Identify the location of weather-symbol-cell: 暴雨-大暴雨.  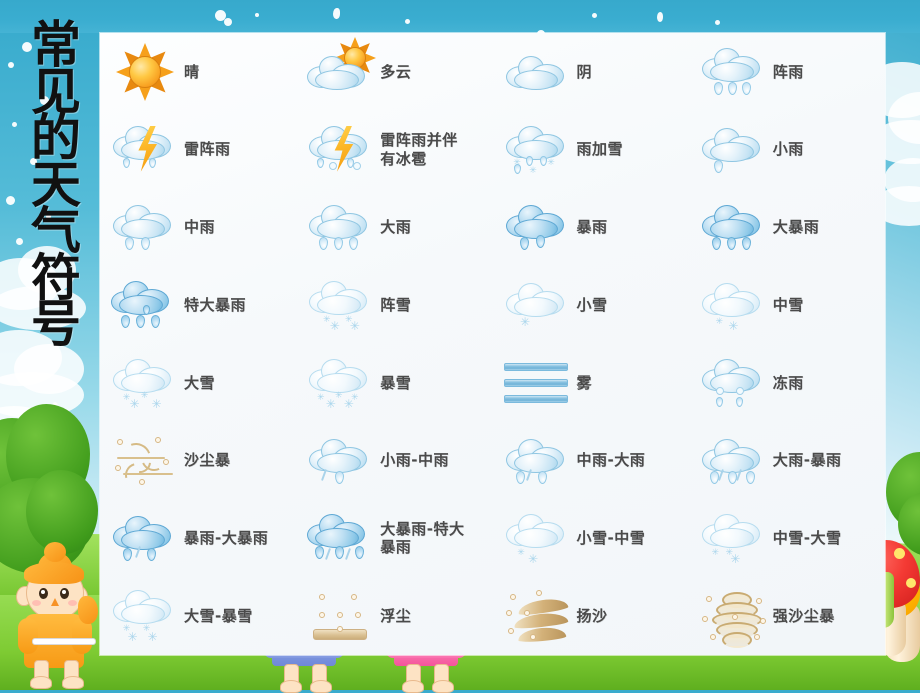
(198, 539).